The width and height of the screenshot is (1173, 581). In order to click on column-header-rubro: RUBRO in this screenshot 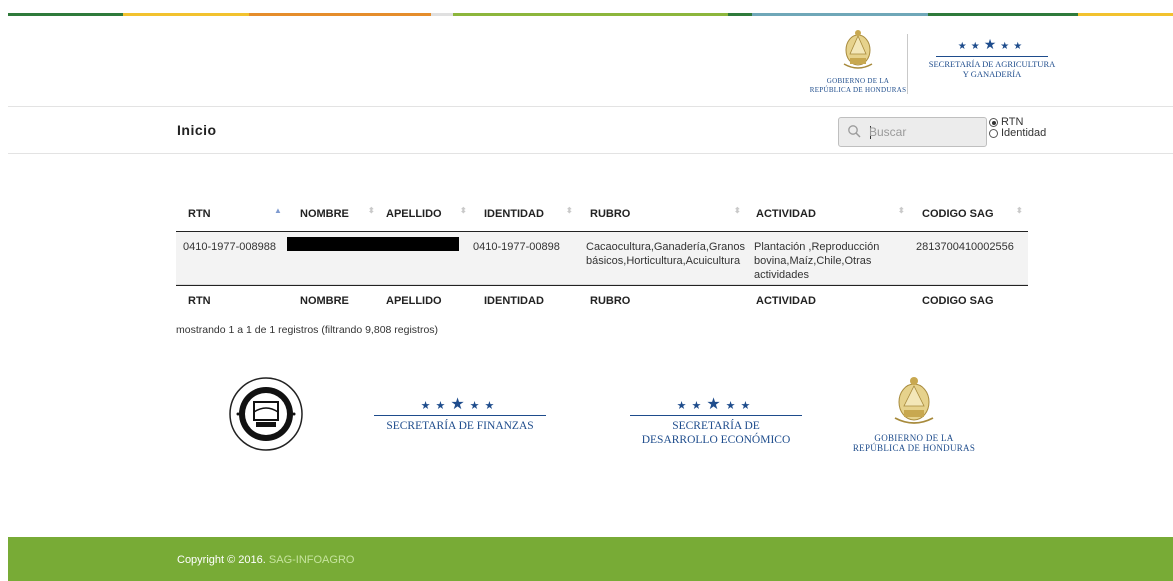, I will do `click(610, 214)`.